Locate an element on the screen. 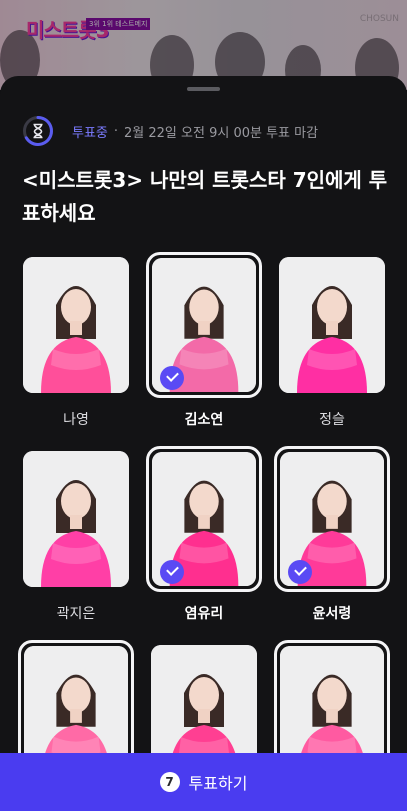 The height and width of the screenshot is (811, 407). candidate-card: 나영 is located at coordinates (76, 347).